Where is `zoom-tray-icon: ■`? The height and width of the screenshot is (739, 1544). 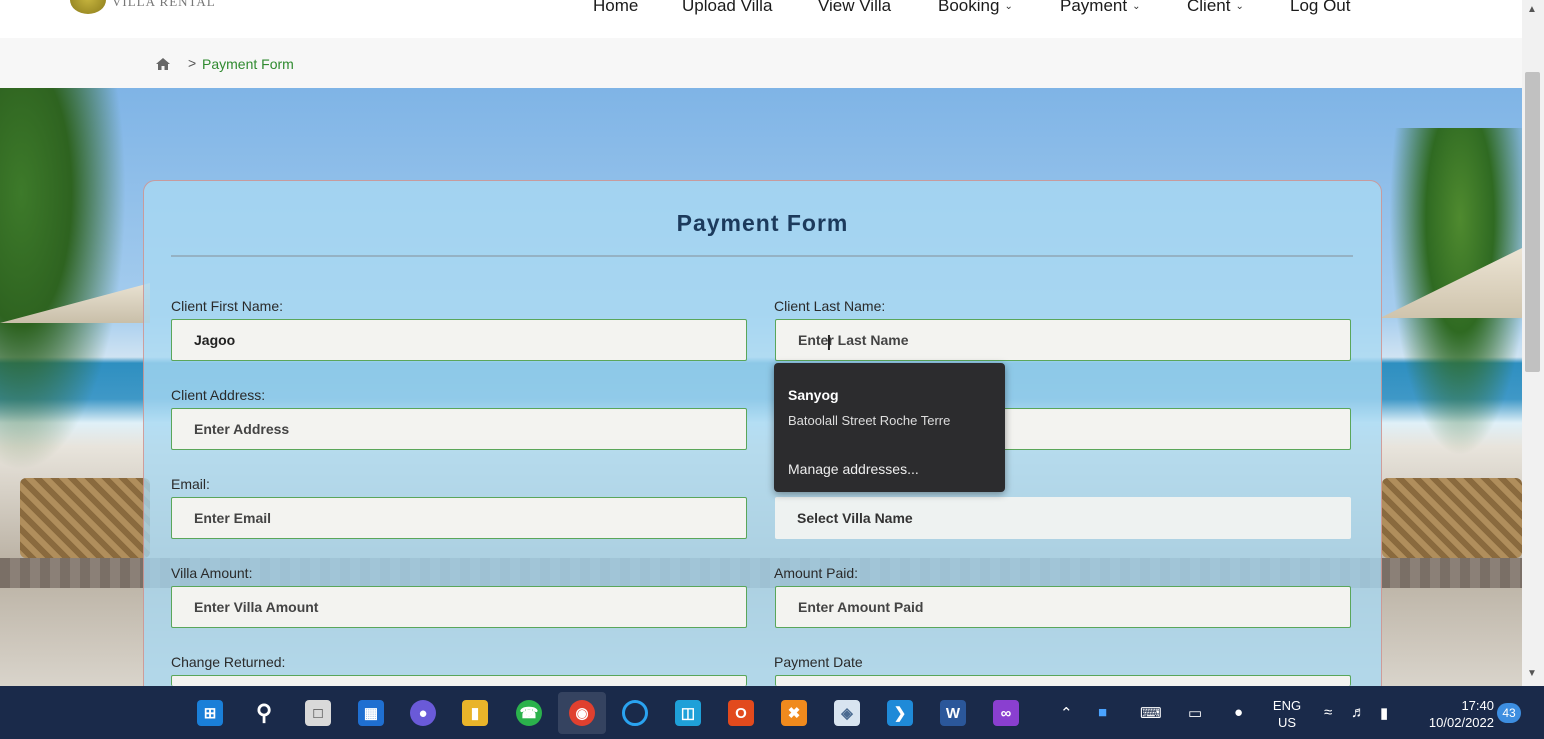
zoom-tray-icon: ■ is located at coordinates (1102, 712).